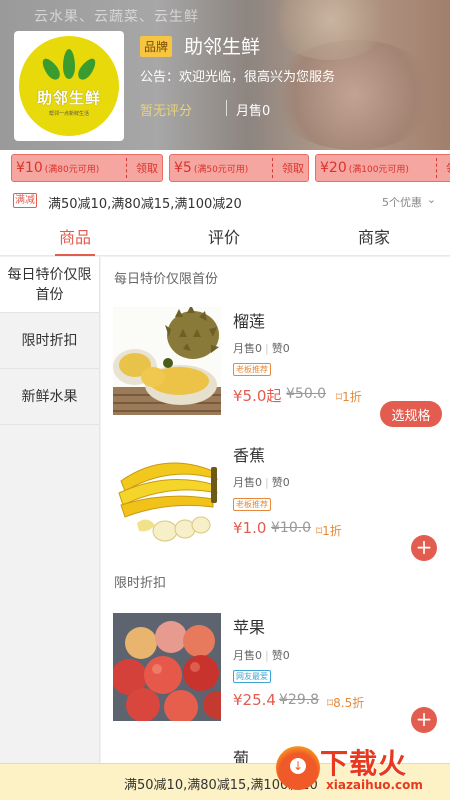 The image size is (450, 800). Describe the element at coordinates (257, 396) in the screenshot. I see `product-price: ¥5.0起` at that location.